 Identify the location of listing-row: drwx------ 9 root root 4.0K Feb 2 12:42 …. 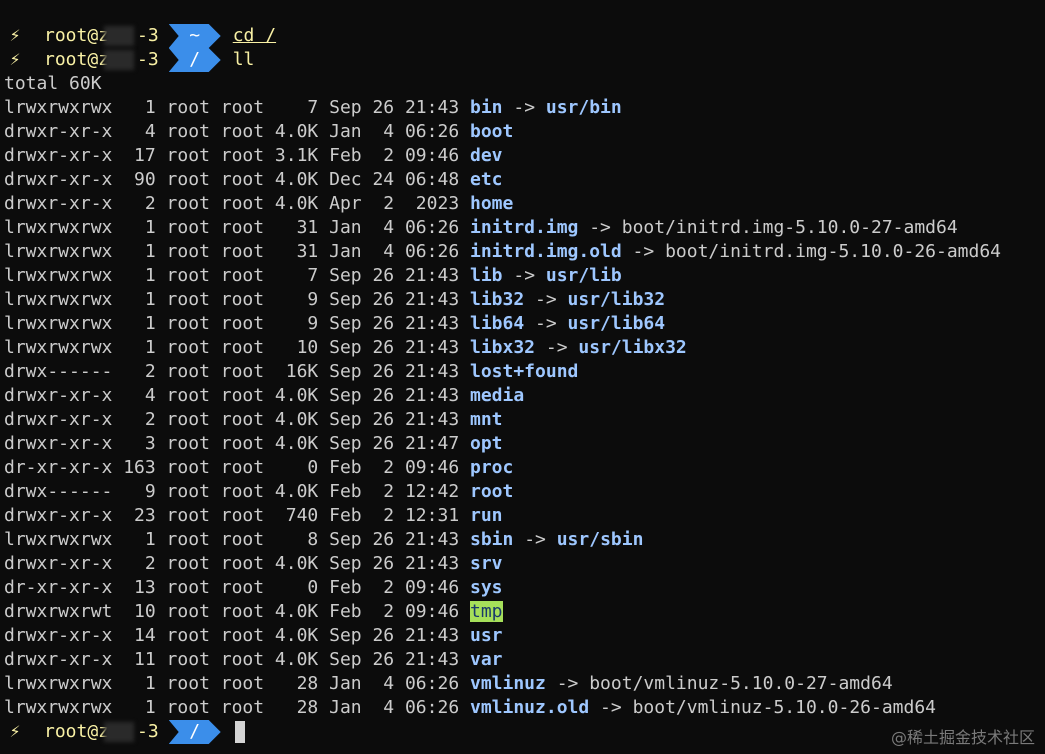
(524, 492).